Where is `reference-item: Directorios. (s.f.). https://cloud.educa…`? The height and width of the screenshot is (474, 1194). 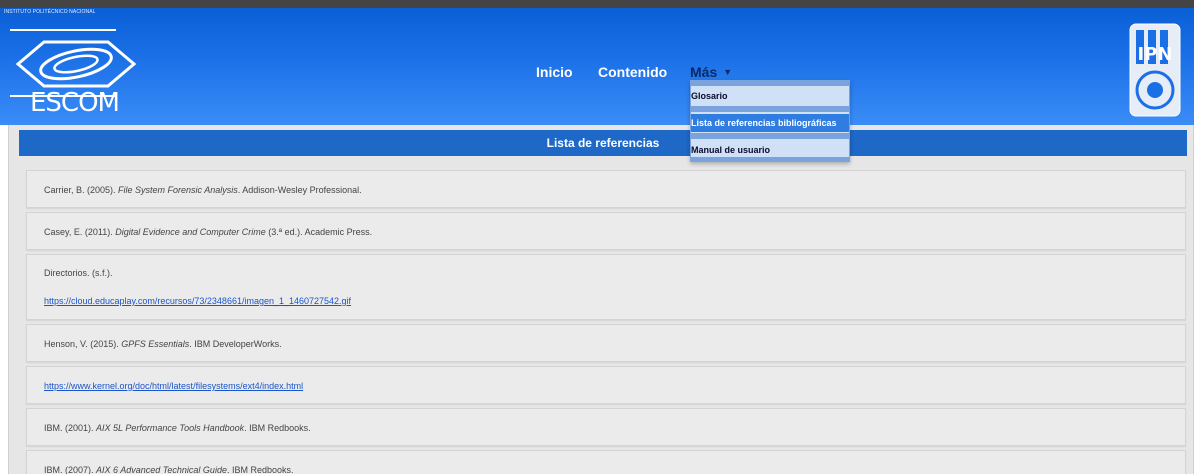
reference-item: Directorios. (s.f.). https://cloud.educa… is located at coordinates (606, 287).